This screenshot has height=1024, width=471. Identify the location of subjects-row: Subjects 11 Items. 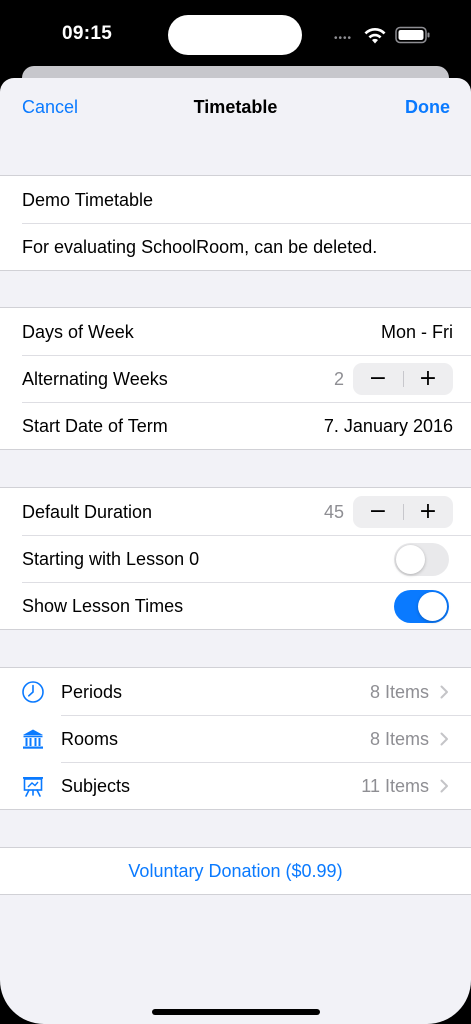
(235, 785).